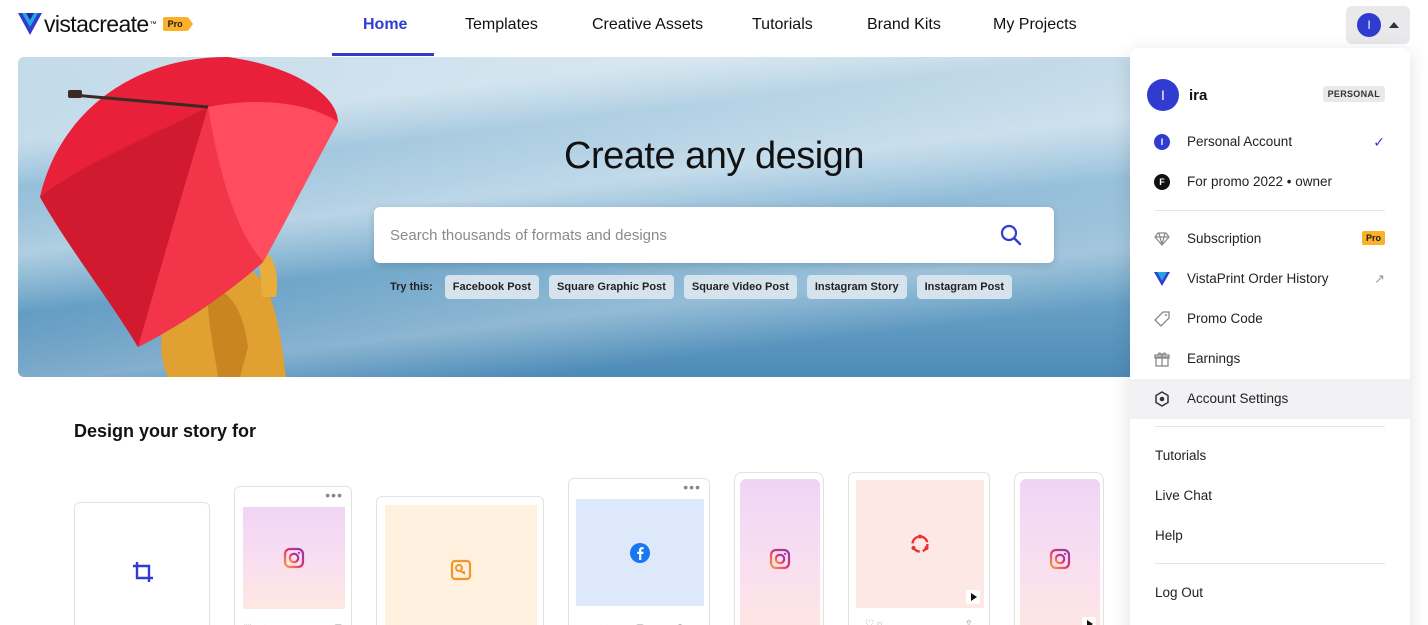 Image resolution: width=1428 pixels, height=625 pixels. I want to click on account-switch-promo: F For promo 2022 • owner, so click(1270, 182).